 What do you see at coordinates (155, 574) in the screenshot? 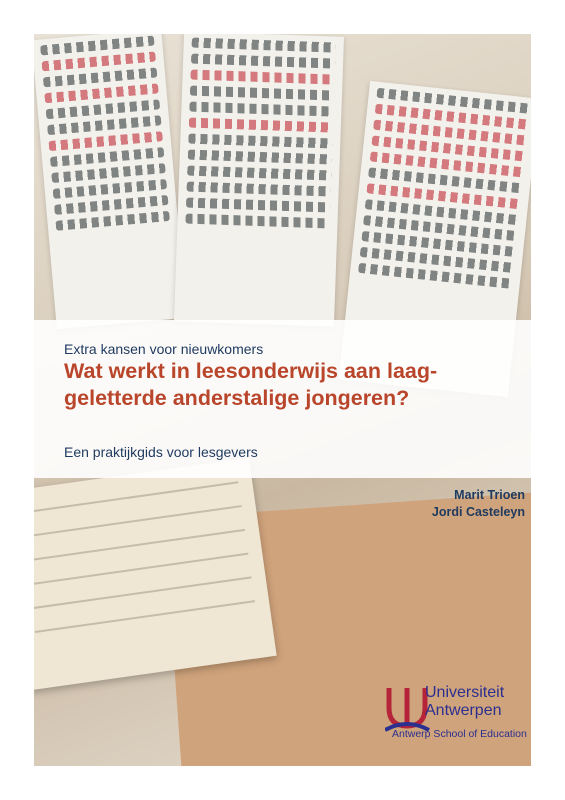
I see `notebook` at bounding box center [155, 574].